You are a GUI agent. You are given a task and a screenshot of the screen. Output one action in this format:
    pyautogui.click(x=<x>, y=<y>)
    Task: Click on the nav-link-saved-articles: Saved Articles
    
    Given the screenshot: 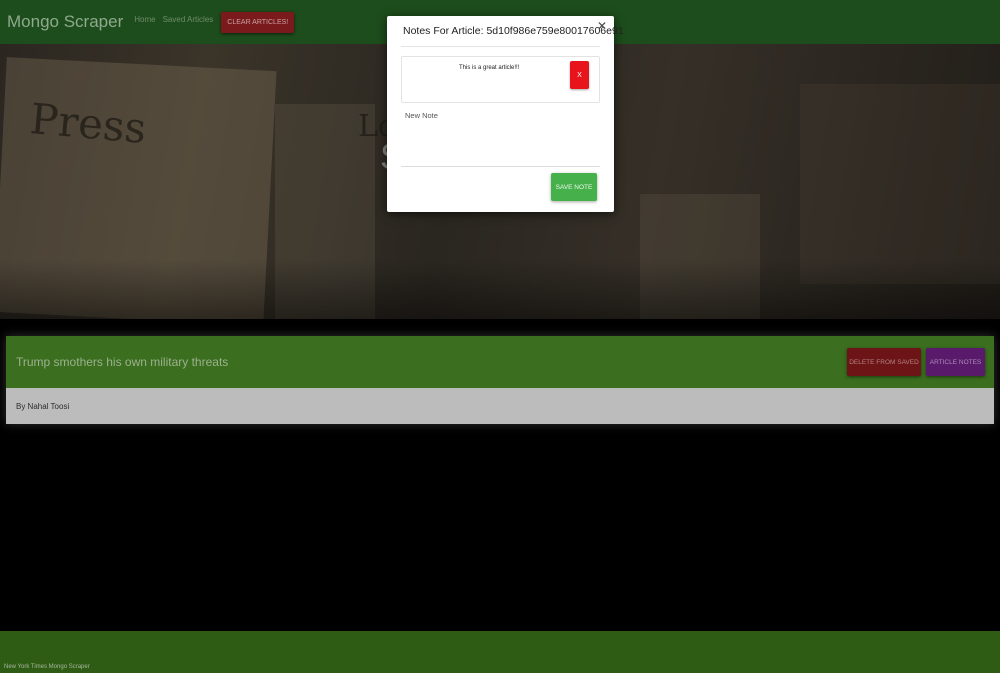 What is the action you would take?
    pyautogui.click(x=188, y=19)
    